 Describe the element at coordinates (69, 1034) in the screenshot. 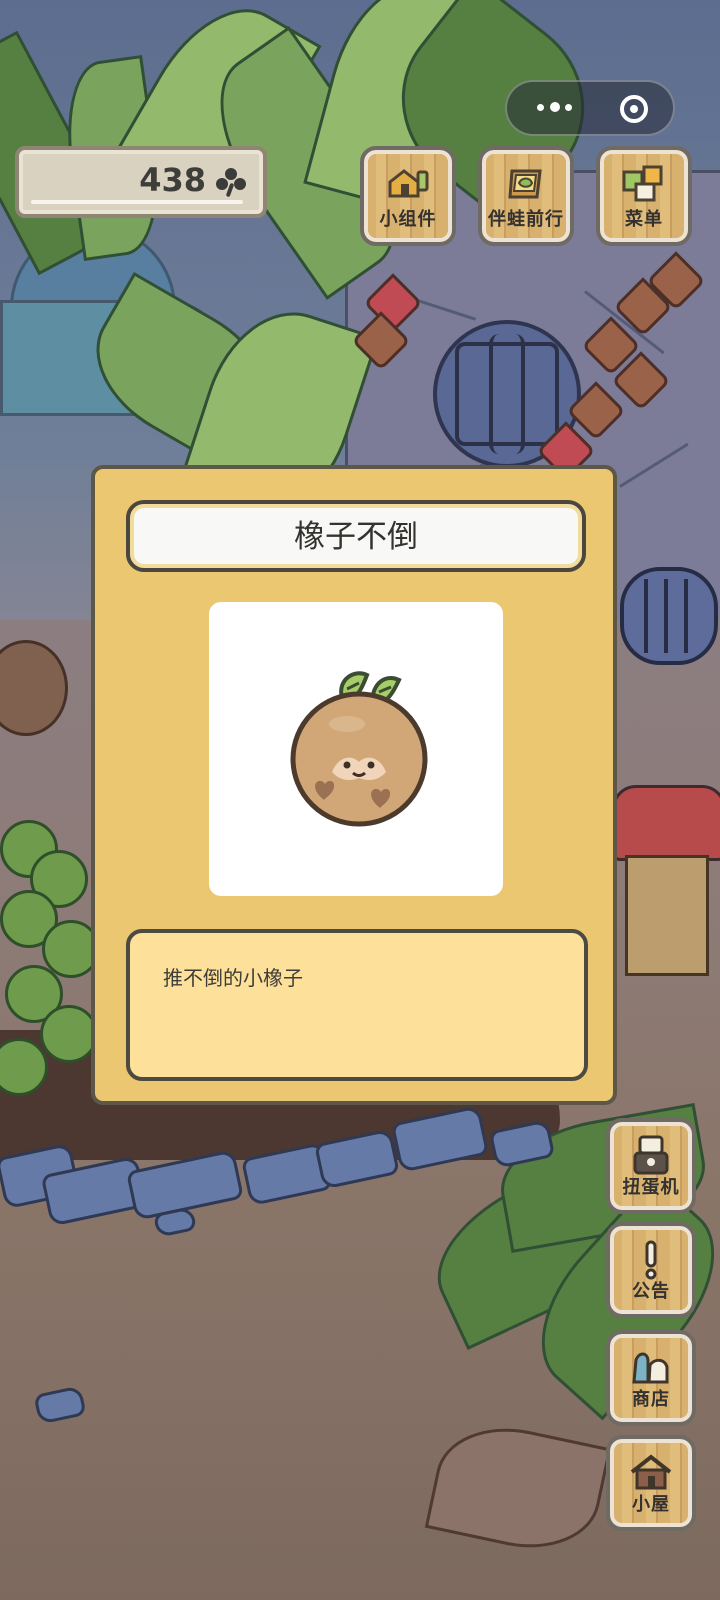

I see `clover-leaf` at that location.